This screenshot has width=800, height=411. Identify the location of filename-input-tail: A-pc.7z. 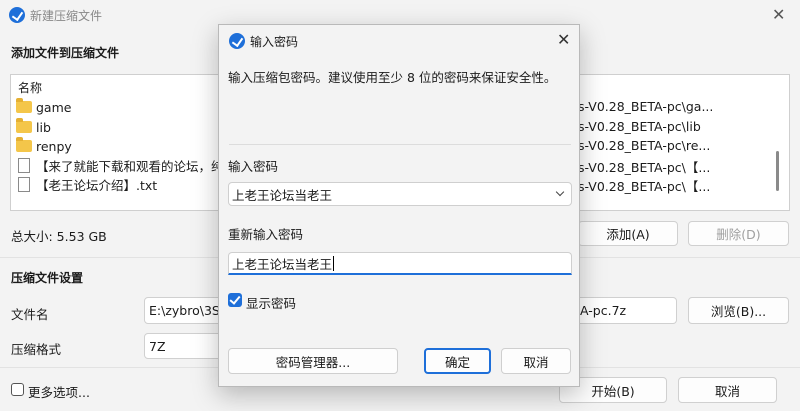
(626, 310).